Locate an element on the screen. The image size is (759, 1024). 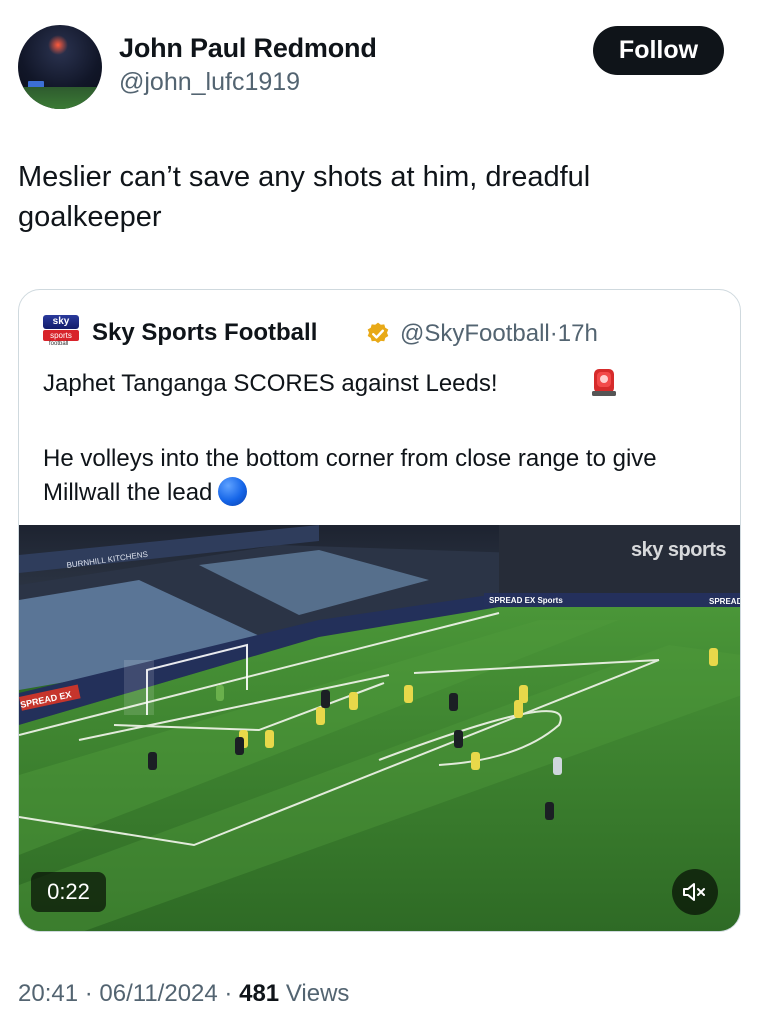
quoted-time: 17h is located at coordinates (577, 333).